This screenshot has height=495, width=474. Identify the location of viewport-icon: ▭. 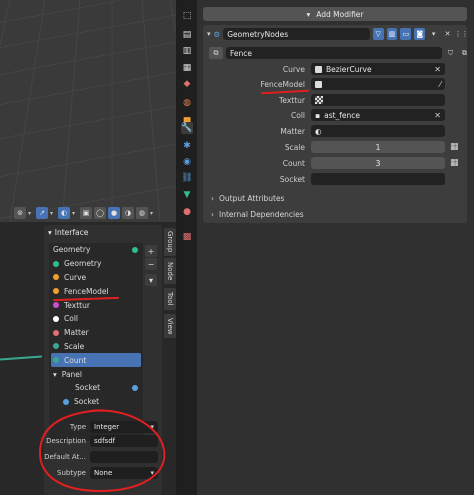
(406, 34).